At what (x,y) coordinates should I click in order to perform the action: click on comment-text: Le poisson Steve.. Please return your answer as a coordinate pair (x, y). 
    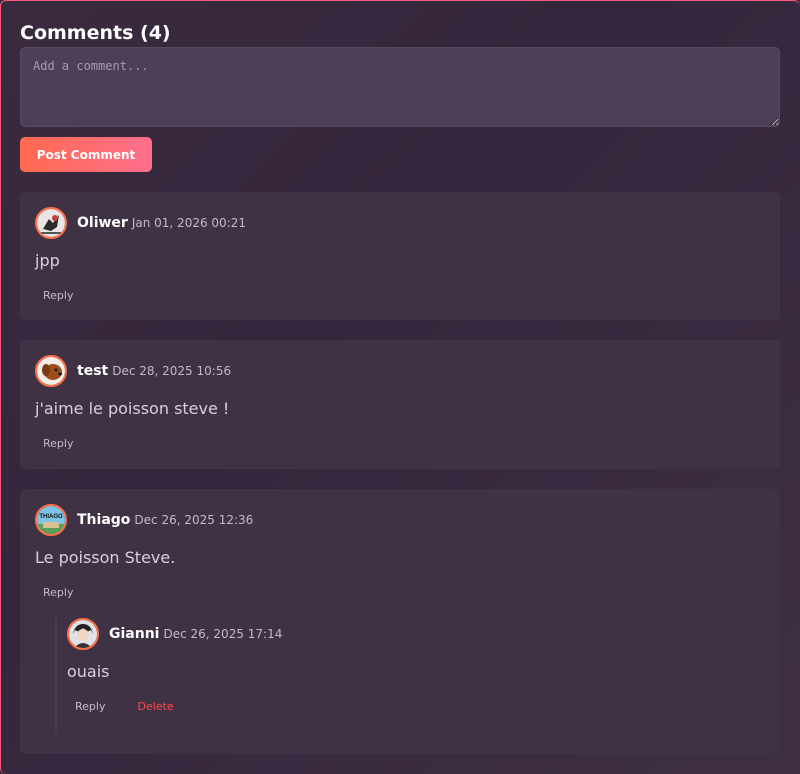
    Looking at the image, I should click on (105, 557).